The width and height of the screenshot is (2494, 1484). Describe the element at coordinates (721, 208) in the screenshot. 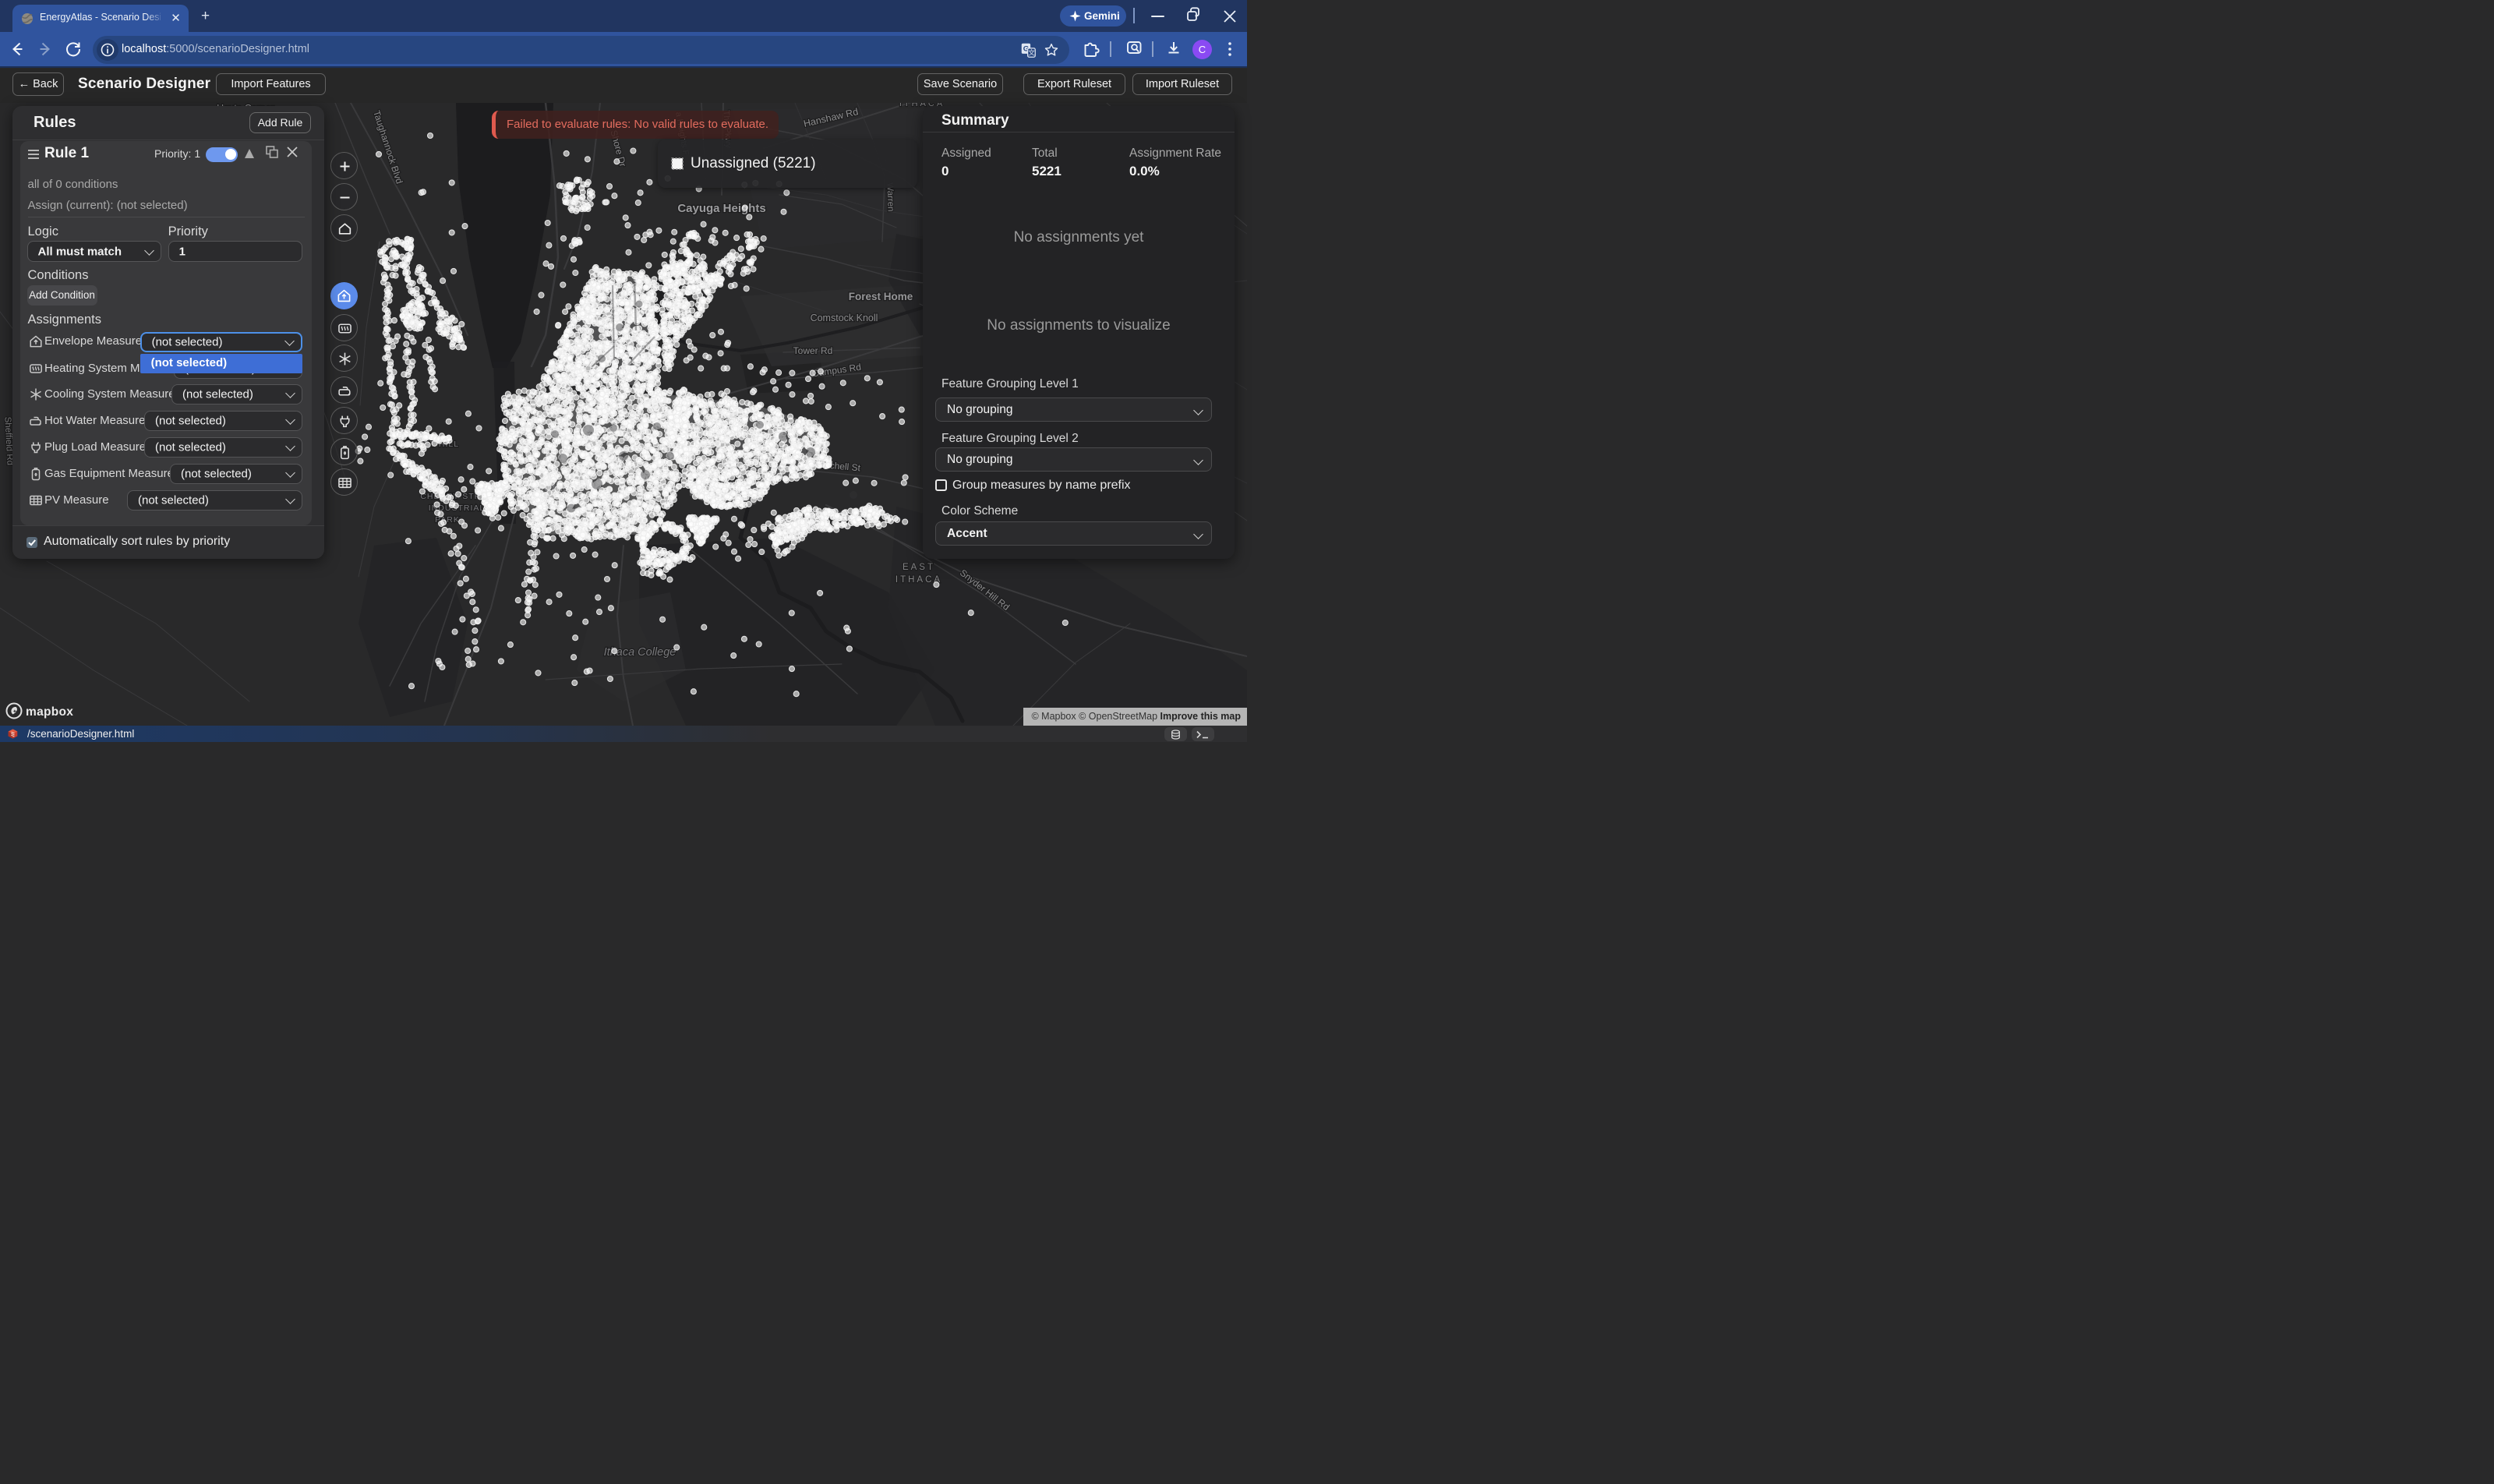

I see `svg-text: Cayuga Heights` at that location.